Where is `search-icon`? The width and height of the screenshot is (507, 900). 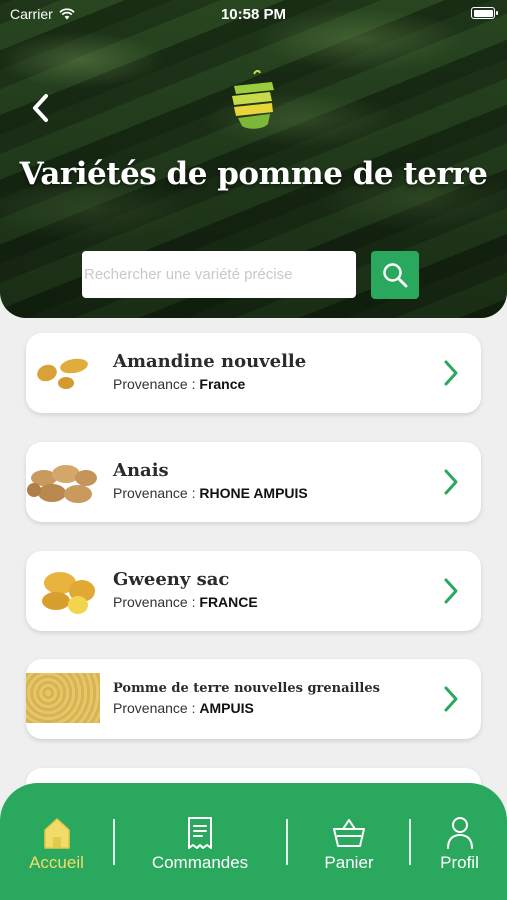 search-icon is located at coordinates (395, 275).